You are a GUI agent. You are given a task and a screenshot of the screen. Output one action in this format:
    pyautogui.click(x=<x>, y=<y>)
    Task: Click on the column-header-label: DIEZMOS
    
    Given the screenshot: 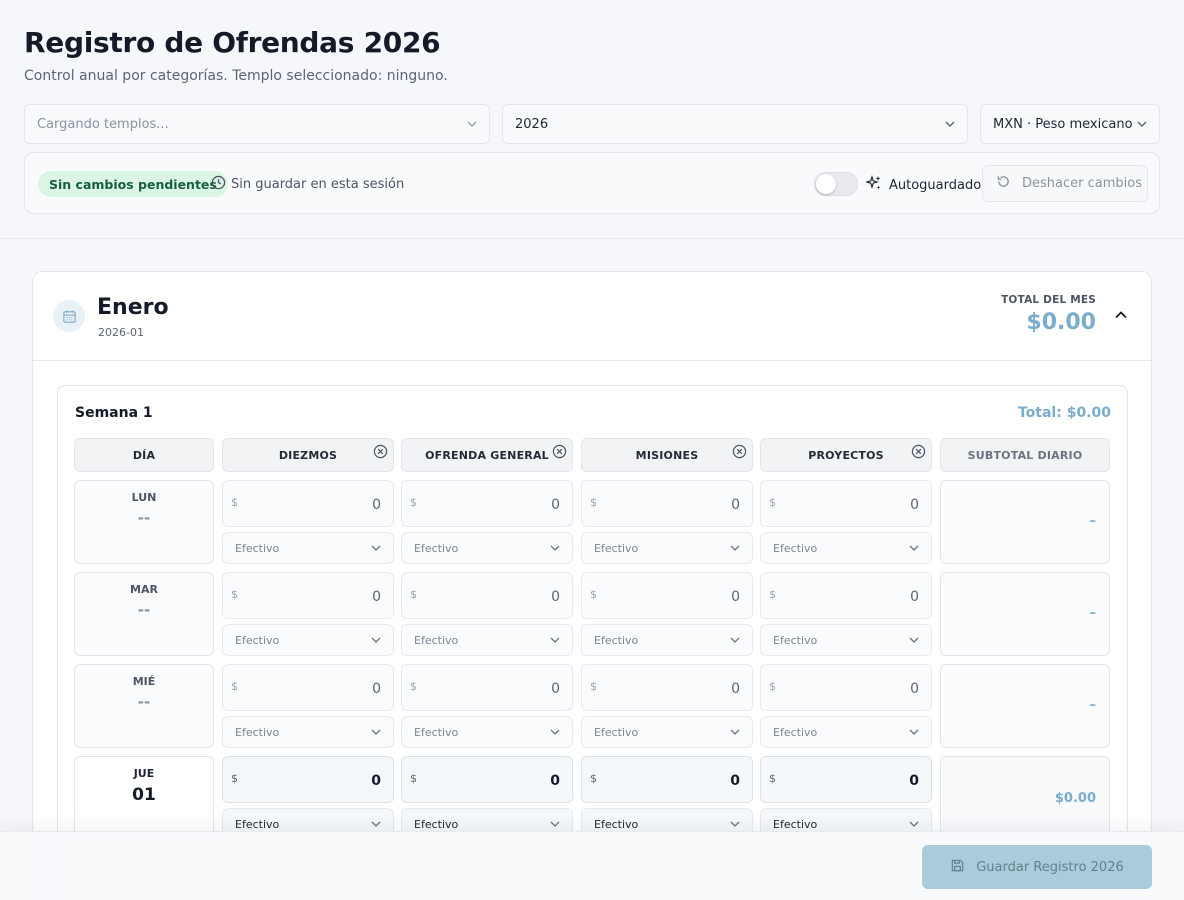 What is the action you would take?
    pyautogui.click(x=308, y=455)
    